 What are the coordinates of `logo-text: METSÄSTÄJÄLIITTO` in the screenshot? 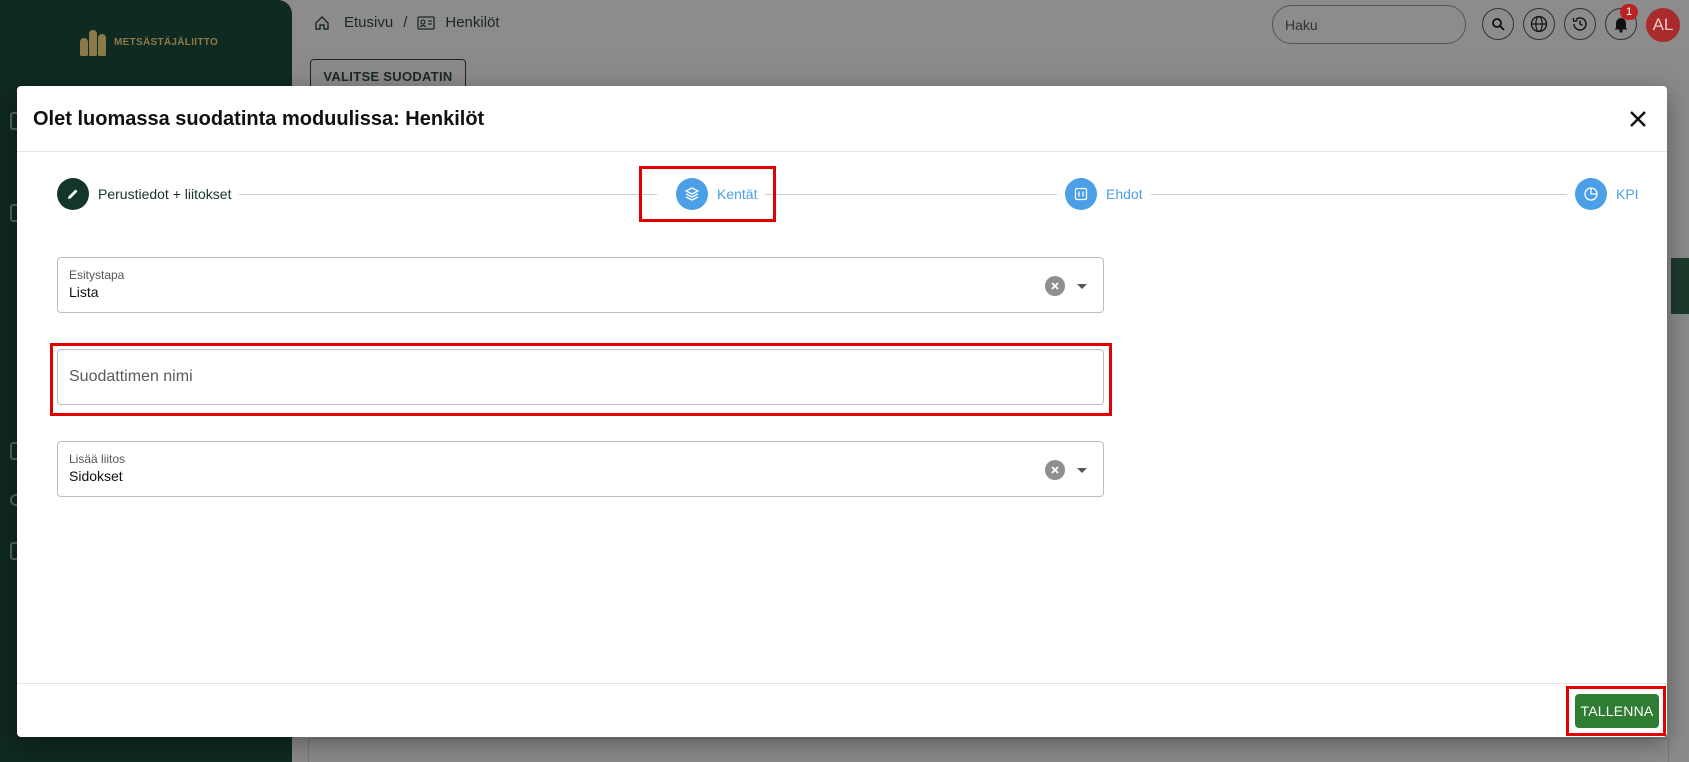 It's located at (166, 42).